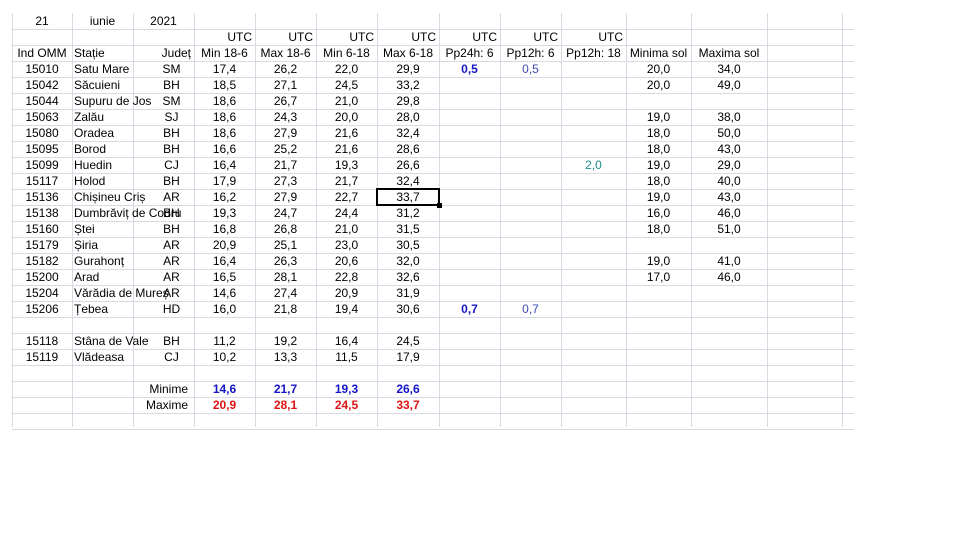 This screenshot has width=960, height=540. Describe the element at coordinates (224, 197) in the screenshot. I see `temperature-cell: 16,2` at that location.